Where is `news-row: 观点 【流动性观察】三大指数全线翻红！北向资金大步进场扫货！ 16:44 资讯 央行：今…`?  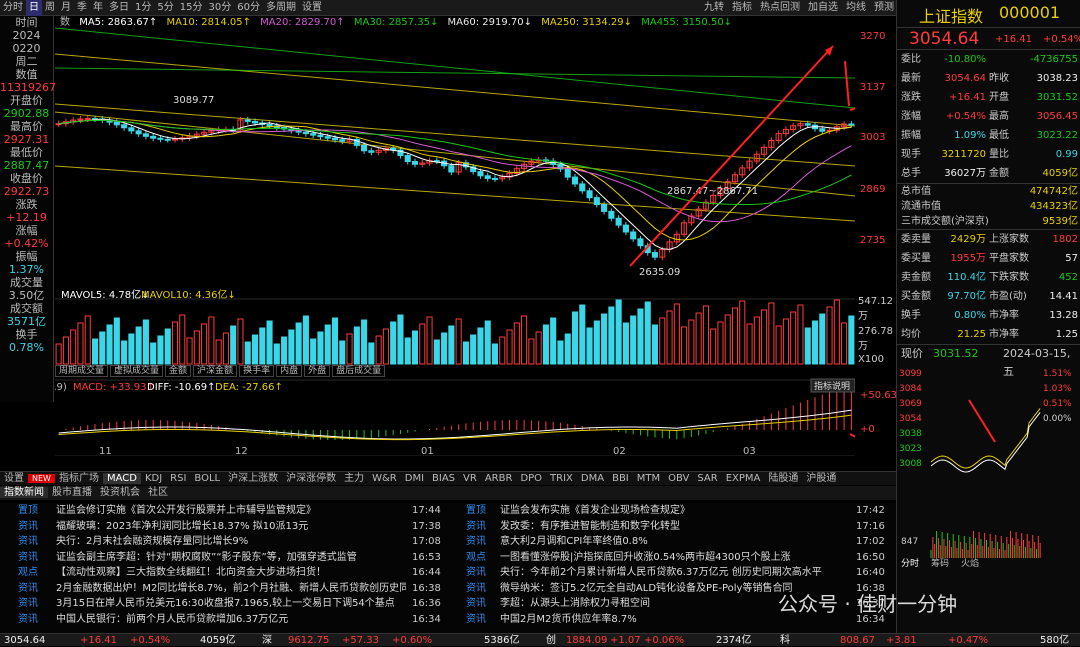 news-row: 观点 【流动性观察】三大指数全线翻红！北向资金大步进场扫货！ 16:44 资讯 央行：今… is located at coordinates (448, 573).